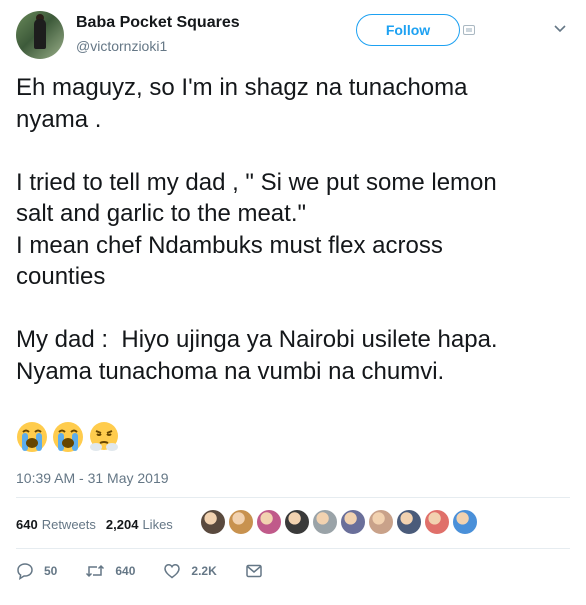  I want to click on follow-button: Follow, so click(408, 30).